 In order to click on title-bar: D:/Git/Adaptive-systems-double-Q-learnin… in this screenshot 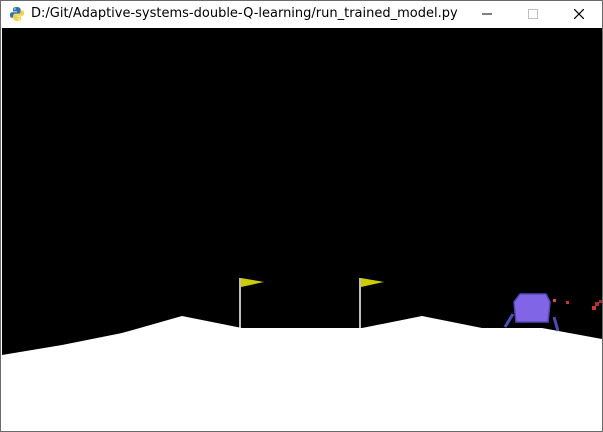, I will do `click(301, 14)`.